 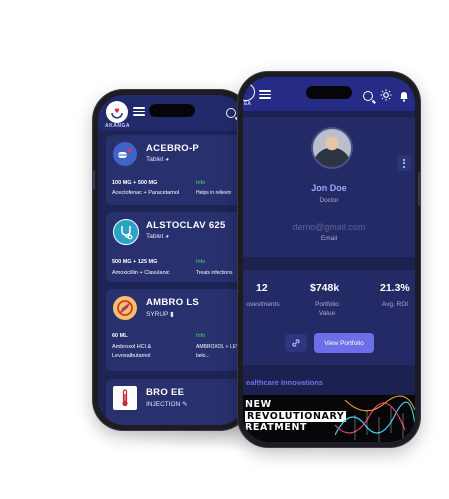 What do you see at coordinates (332, 148) in the screenshot?
I see `avatar` at bounding box center [332, 148].